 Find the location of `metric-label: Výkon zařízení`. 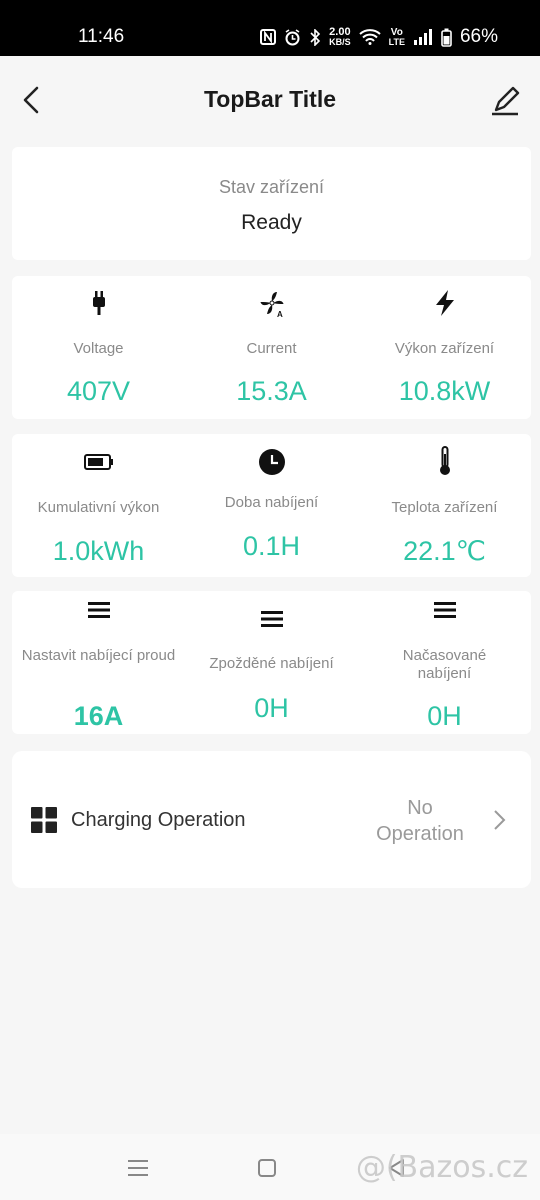

metric-label: Výkon zařízení is located at coordinates (444, 348).